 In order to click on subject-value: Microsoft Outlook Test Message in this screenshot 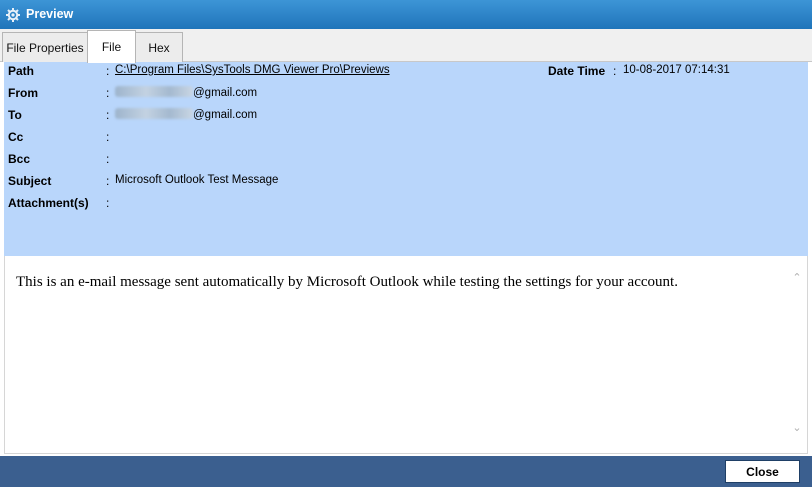, I will do `click(197, 180)`.